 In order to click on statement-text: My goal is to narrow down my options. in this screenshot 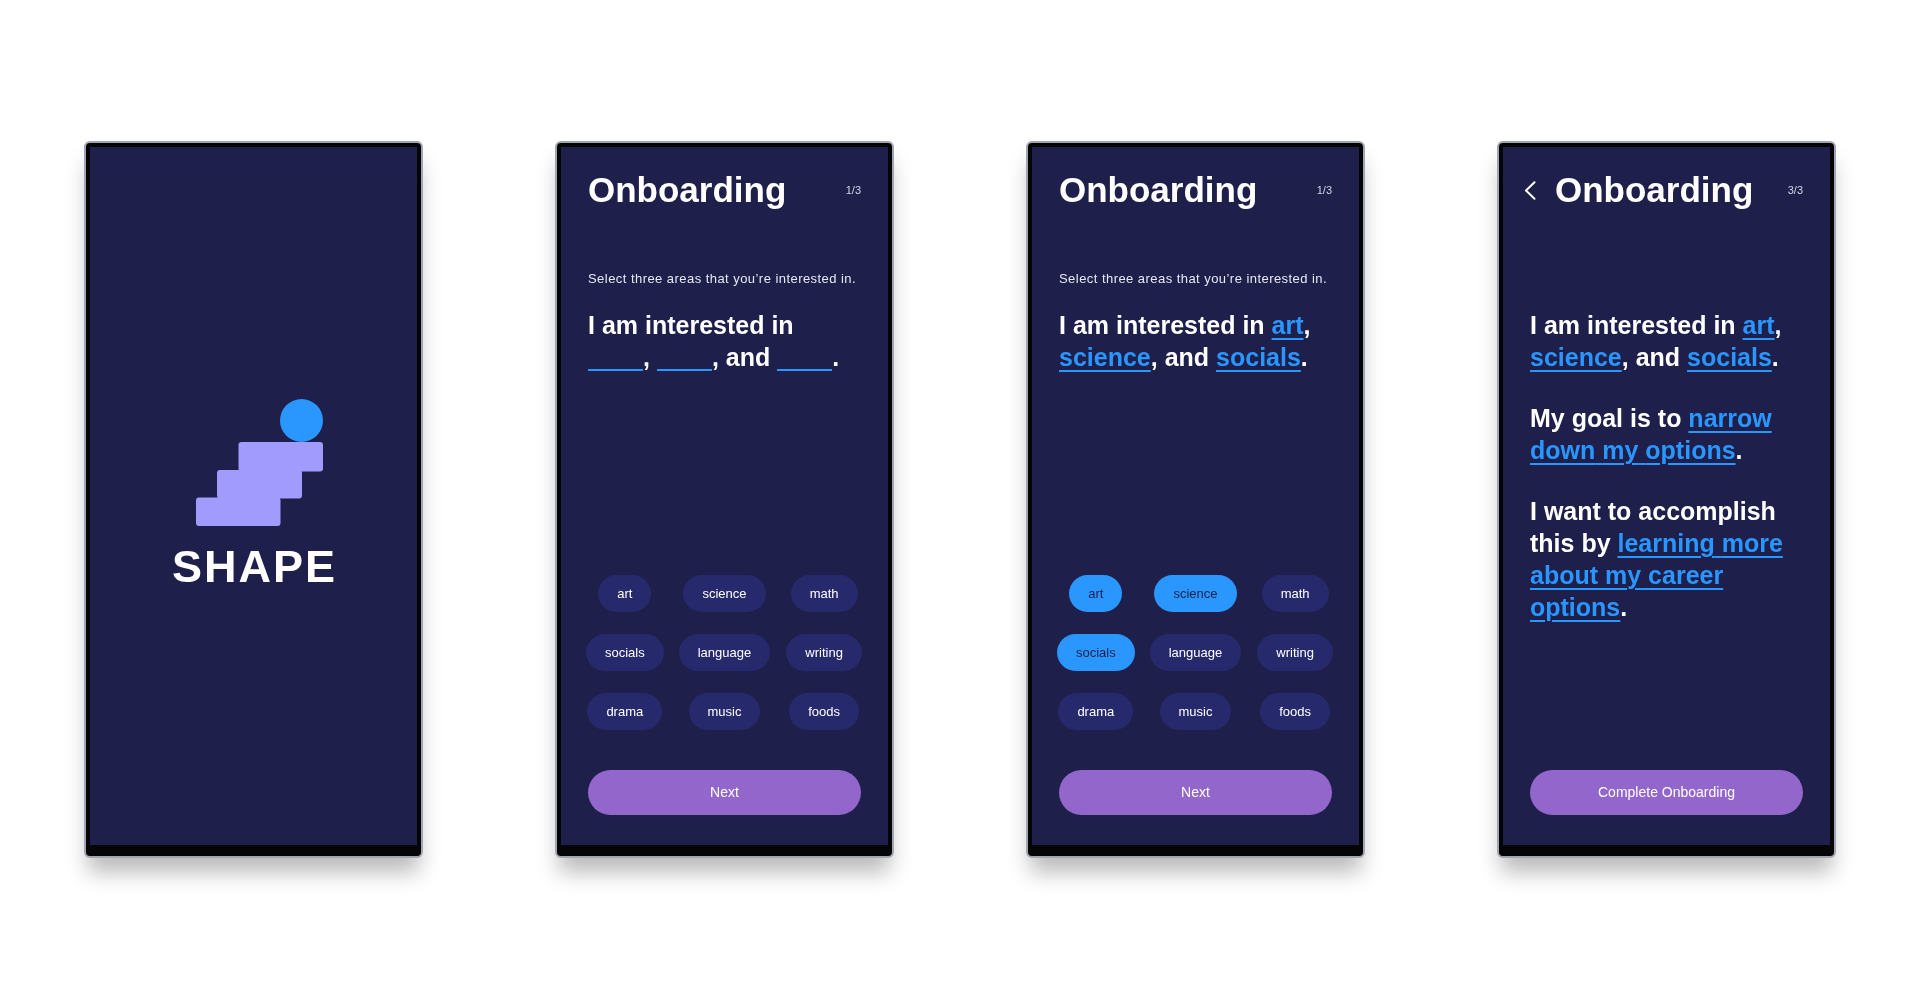, I will do `click(1651, 434)`.